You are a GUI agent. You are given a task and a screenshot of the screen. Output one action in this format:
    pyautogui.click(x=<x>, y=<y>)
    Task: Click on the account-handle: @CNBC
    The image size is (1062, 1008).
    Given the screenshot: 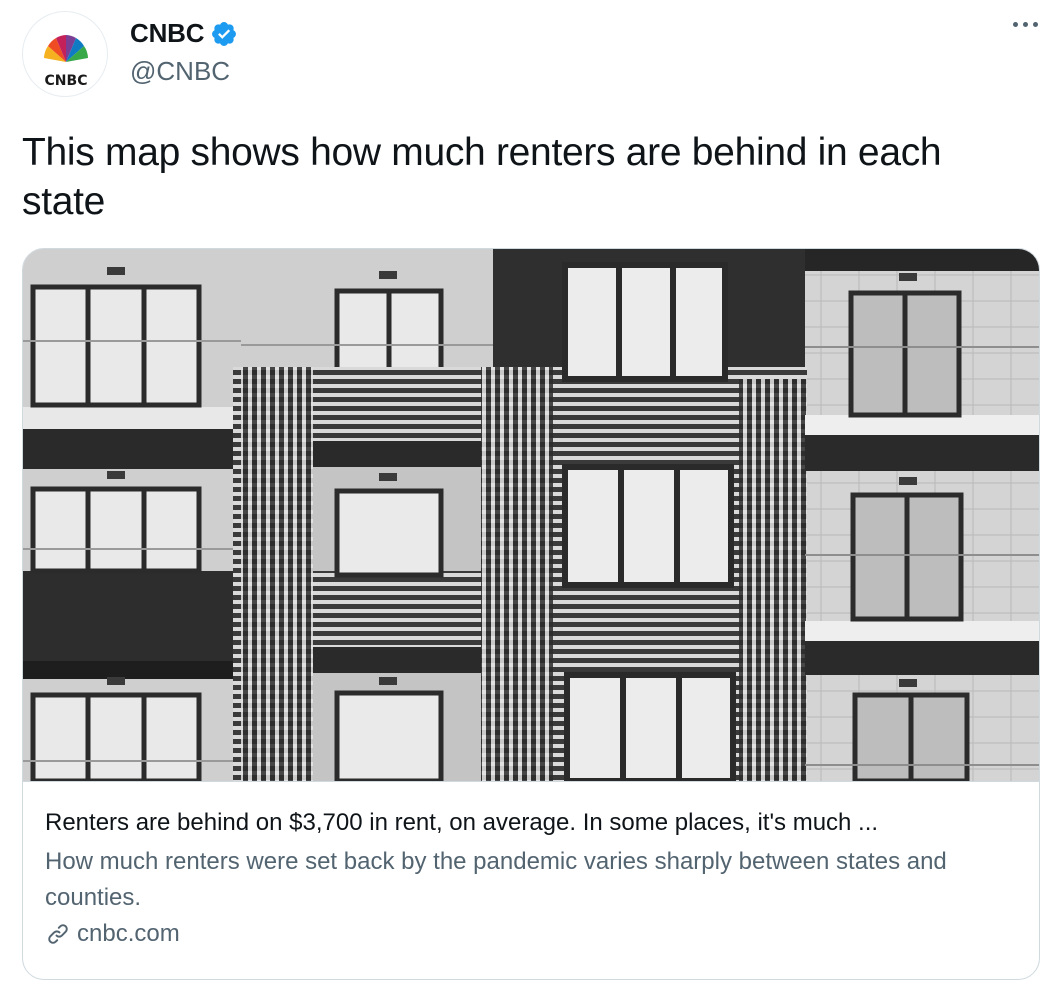 What is the action you would take?
    pyautogui.click(x=180, y=71)
    